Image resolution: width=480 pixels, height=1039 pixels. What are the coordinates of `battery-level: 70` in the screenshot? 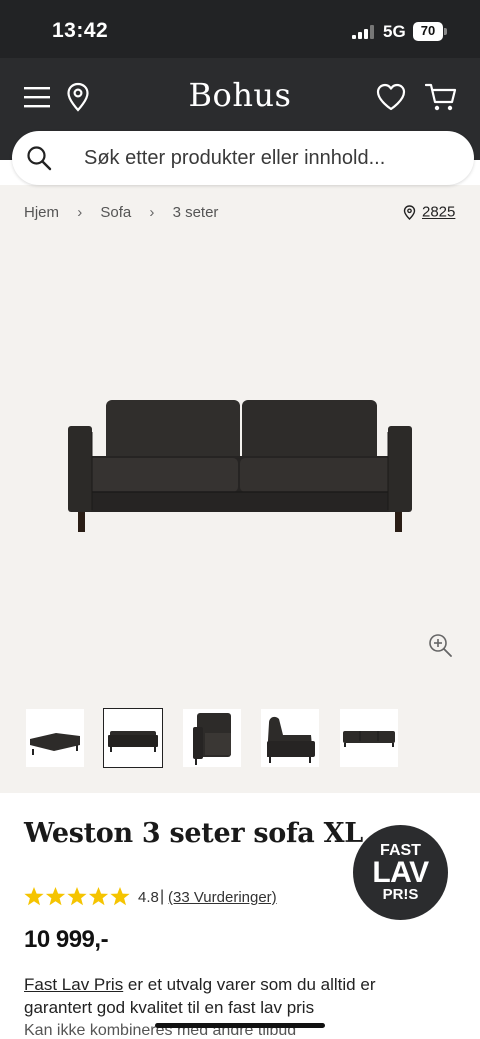 It's located at (428, 30).